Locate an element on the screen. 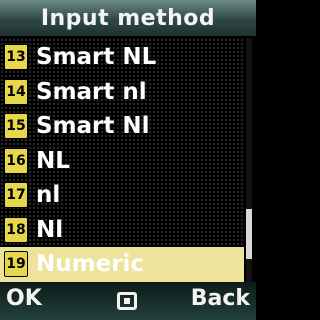  back-softkey: Back is located at coordinates (220, 298).